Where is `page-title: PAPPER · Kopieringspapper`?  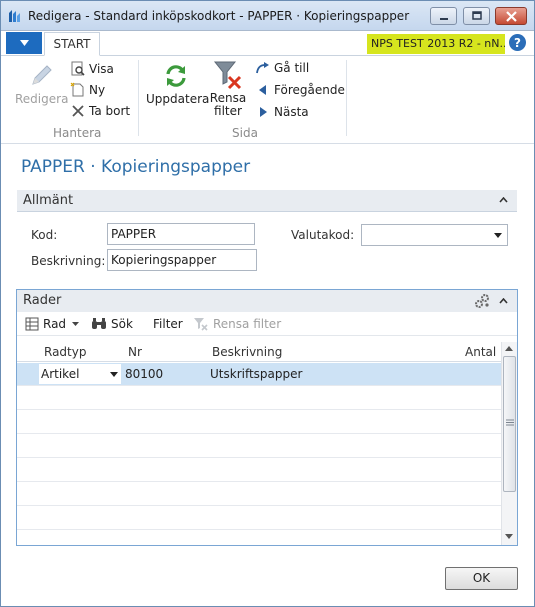
page-title: PAPPER · Kopieringspapper is located at coordinates (136, 167).